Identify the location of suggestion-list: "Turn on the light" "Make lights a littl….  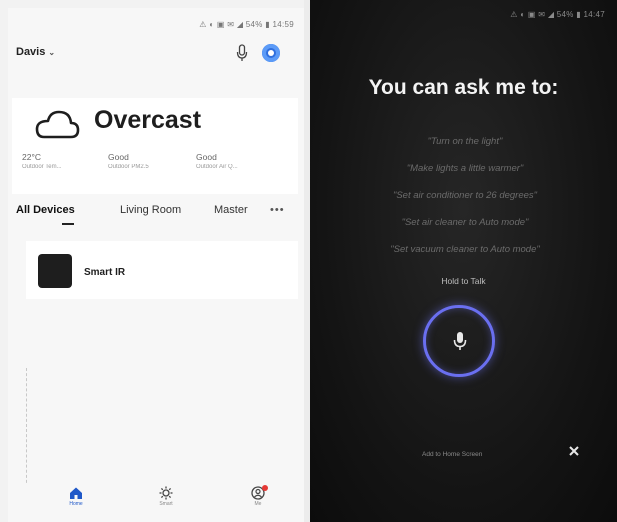
(465, 195).